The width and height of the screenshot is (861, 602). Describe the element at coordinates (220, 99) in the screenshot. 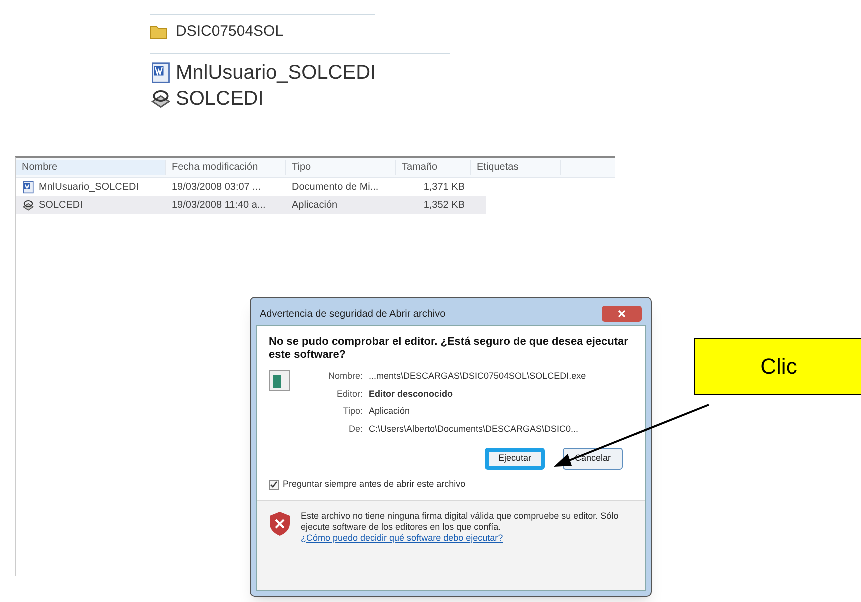

I see `file-name: SOLCEDI` at that location.